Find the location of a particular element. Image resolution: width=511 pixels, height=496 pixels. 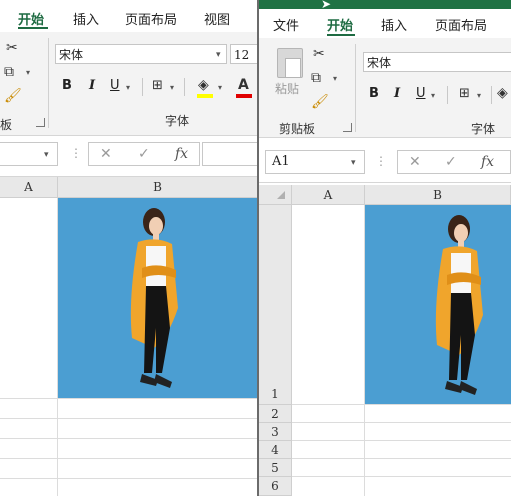

ribbon-tabs: 文件 开始 插入 页面布局 is located at coordinates (385, 24).